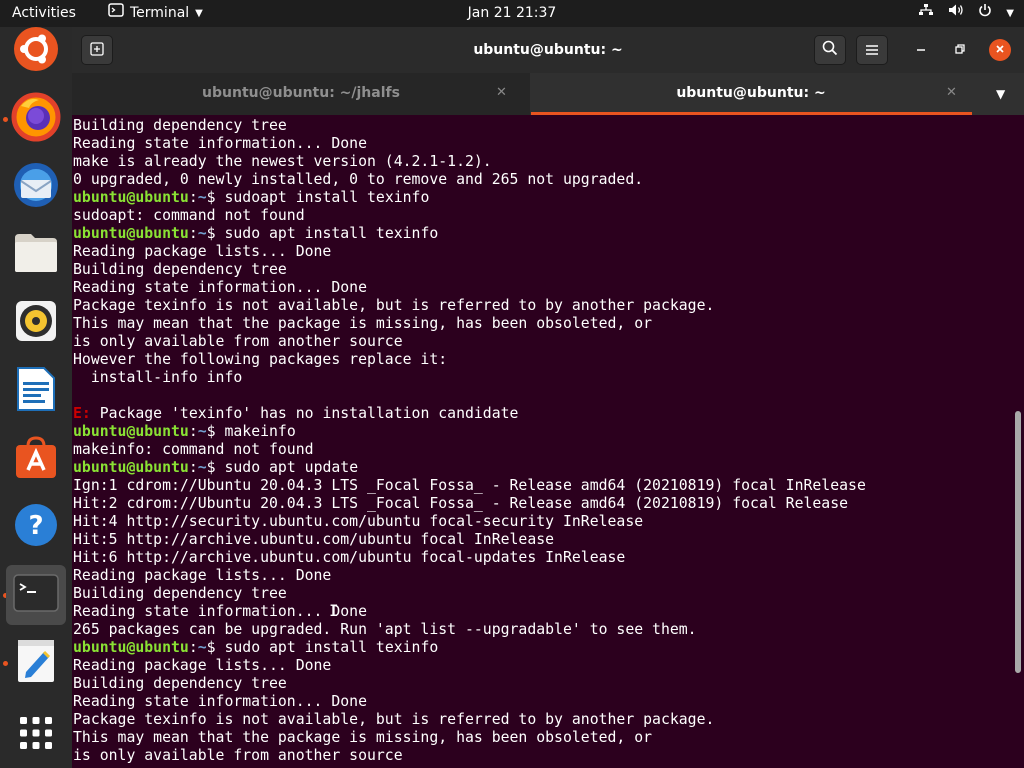  I want to click on new-tab-button, so click(97, 50).